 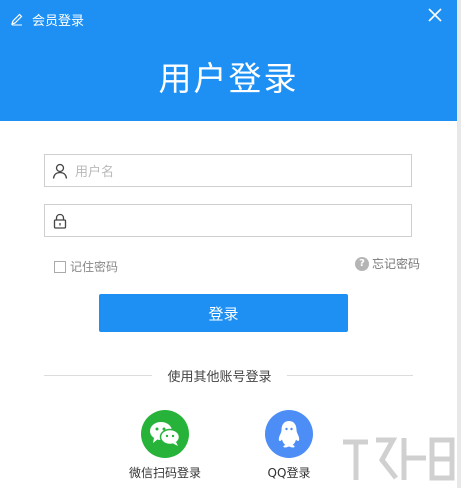 I want to click on wechat-icon-circle, so click(x=165, y=434).